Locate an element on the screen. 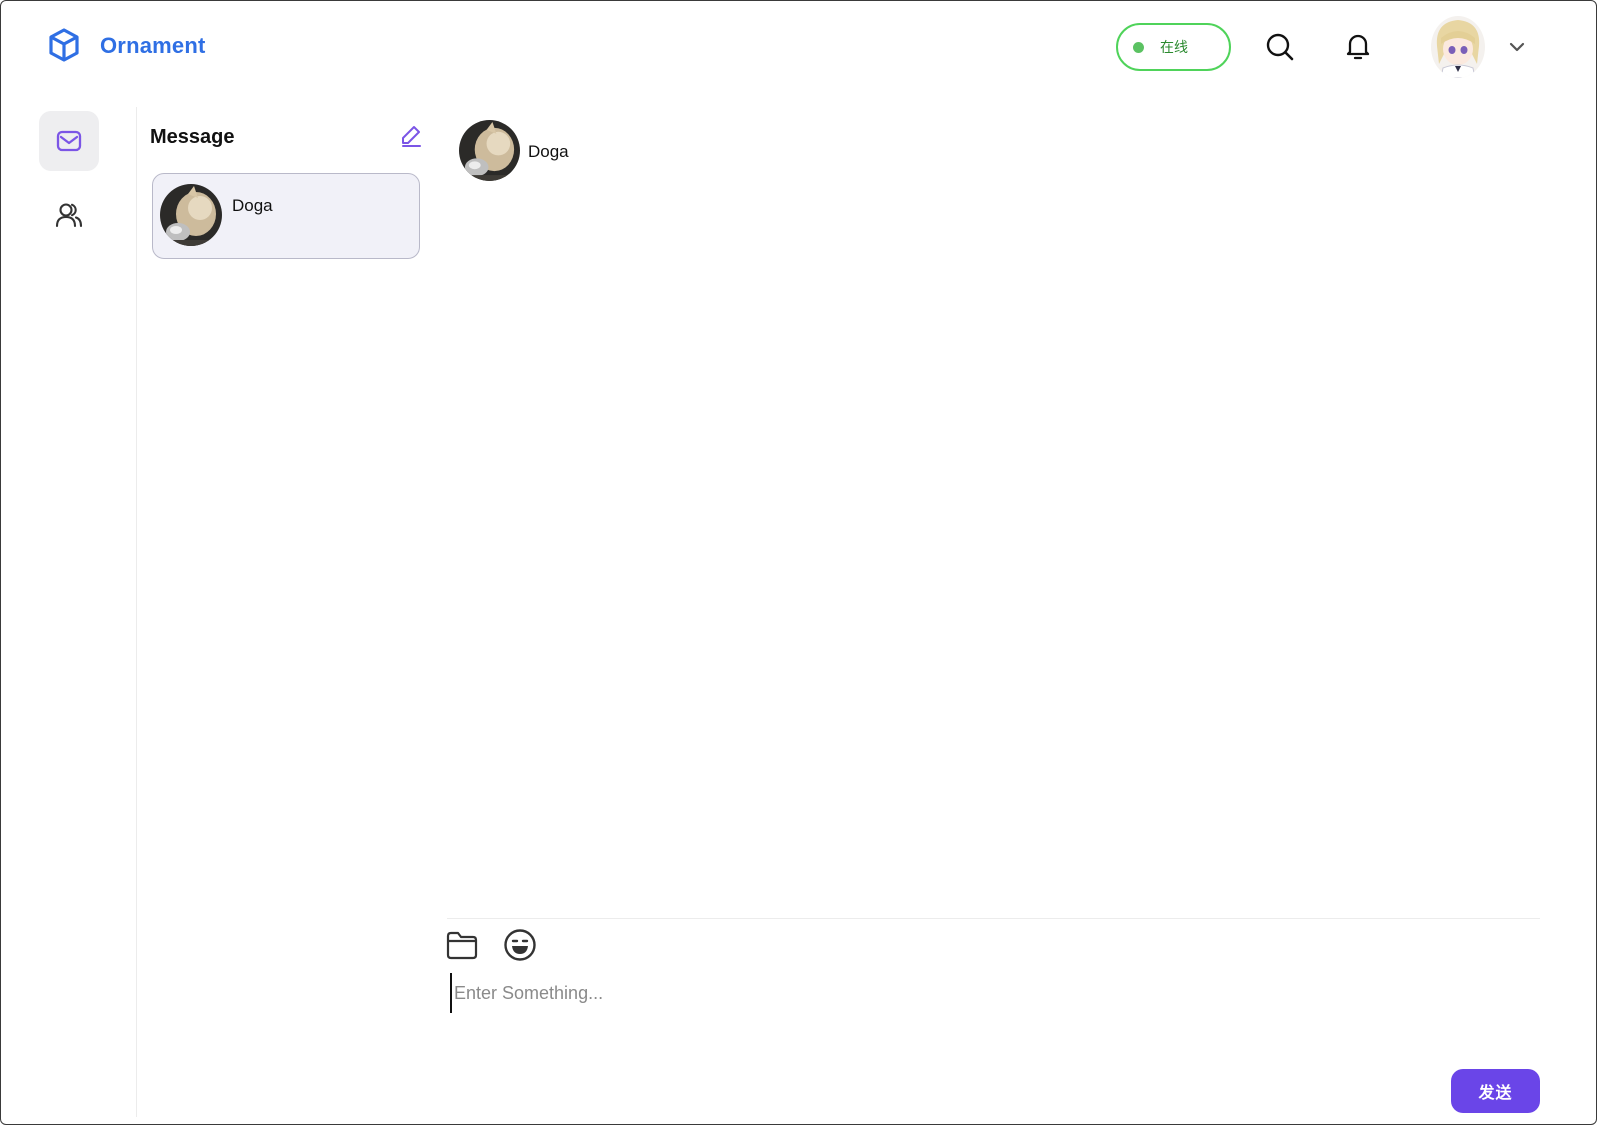 Image resolution: width=1597 pixels, height=1125 pixels. message-input is located at coordinates (990, 993).